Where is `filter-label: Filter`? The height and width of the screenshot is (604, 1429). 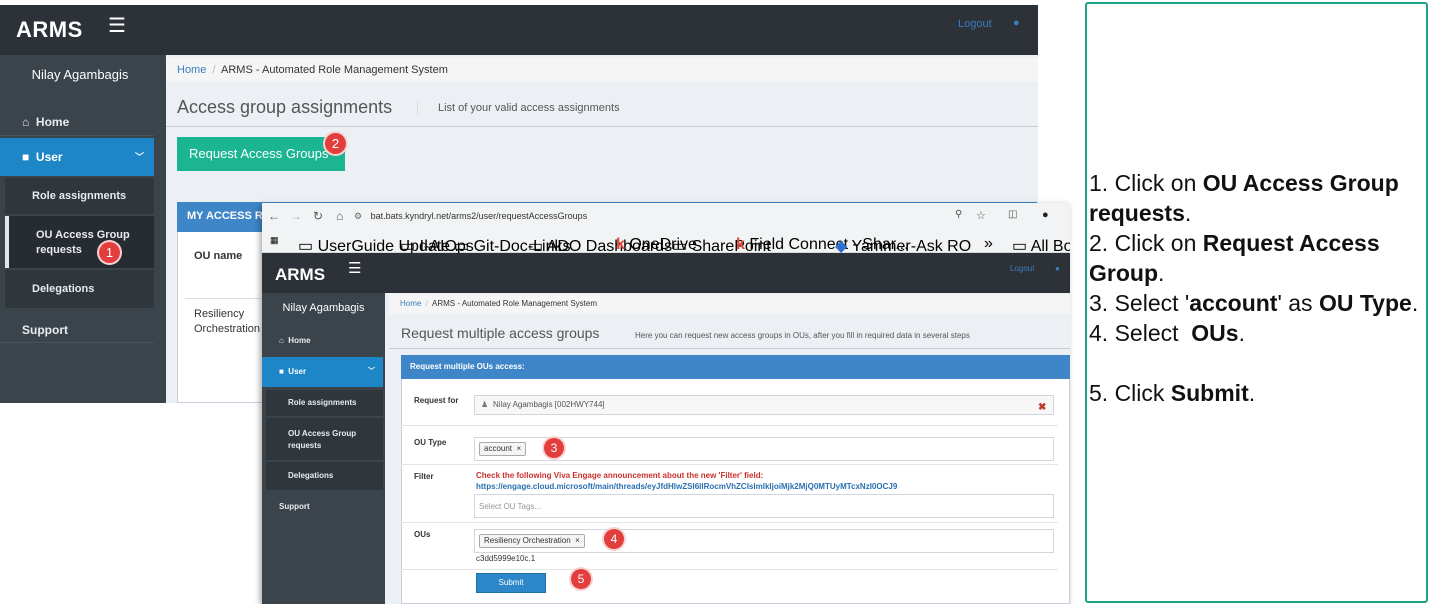 filter-label: Filter is located at coordinates (424, 476).